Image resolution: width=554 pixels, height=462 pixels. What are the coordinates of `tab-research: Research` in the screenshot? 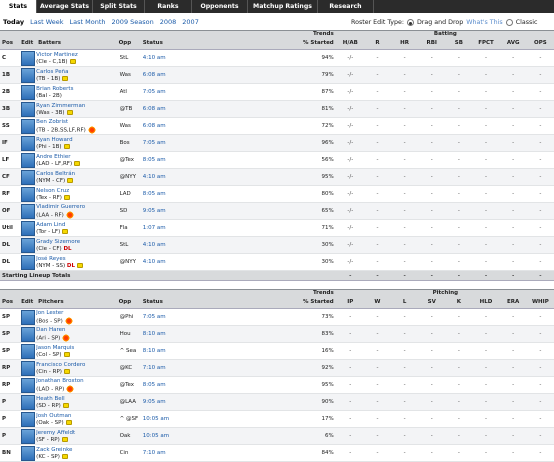 It's located at (346, 6).